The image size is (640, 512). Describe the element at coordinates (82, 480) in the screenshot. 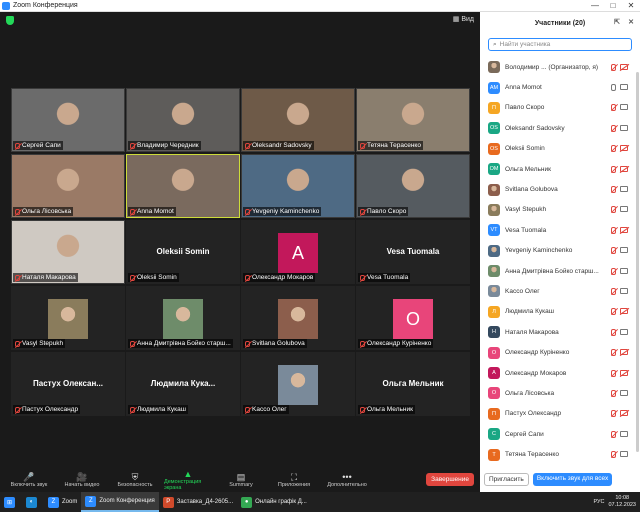

I see `start-video-button: 🎥 Начать видео` at that location.